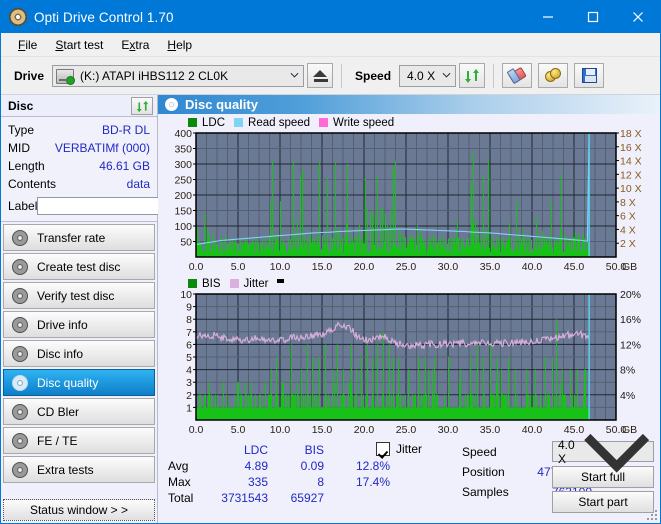 Image resolution: width=661 pixels, height=524 pixels. I want to click on maximize-icon, so click(592, 17).